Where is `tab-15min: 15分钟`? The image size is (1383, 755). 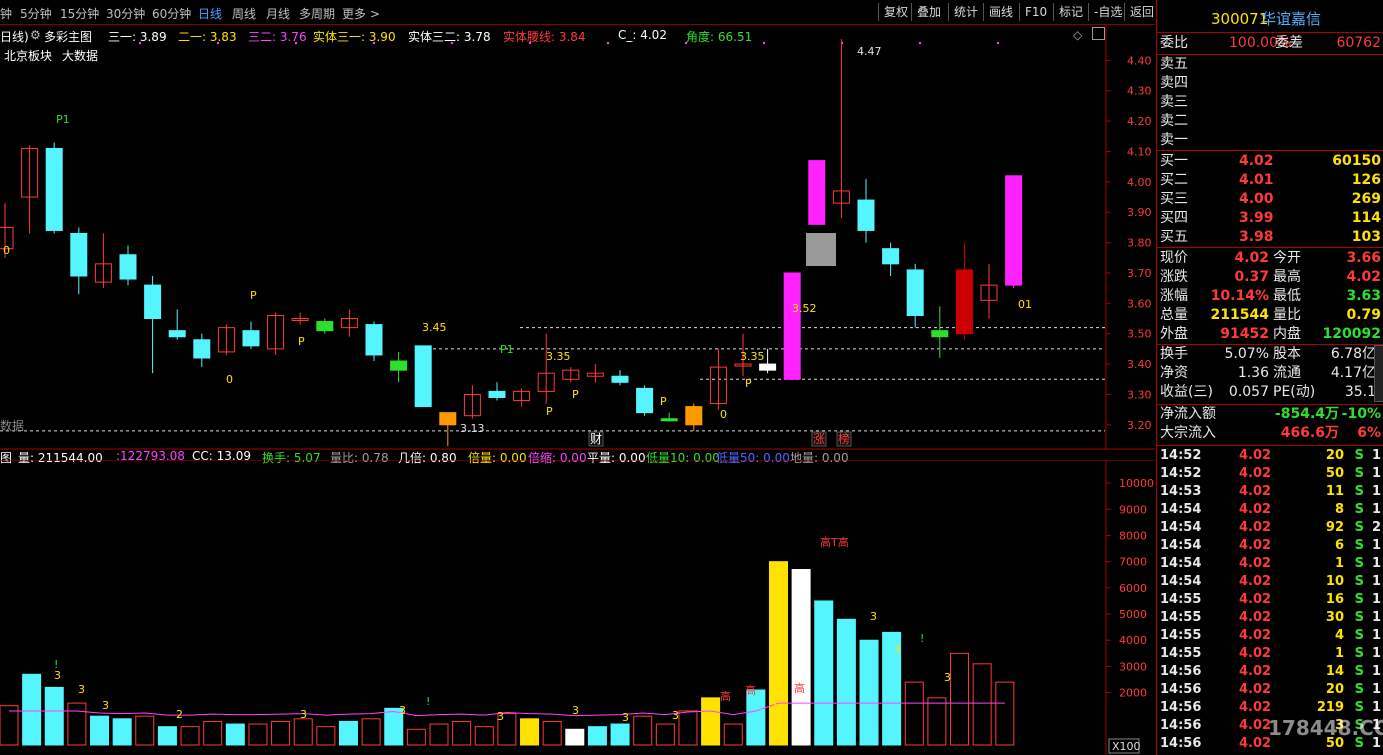 tab-15min: 15分钟 is located at coordinates (79, 13).